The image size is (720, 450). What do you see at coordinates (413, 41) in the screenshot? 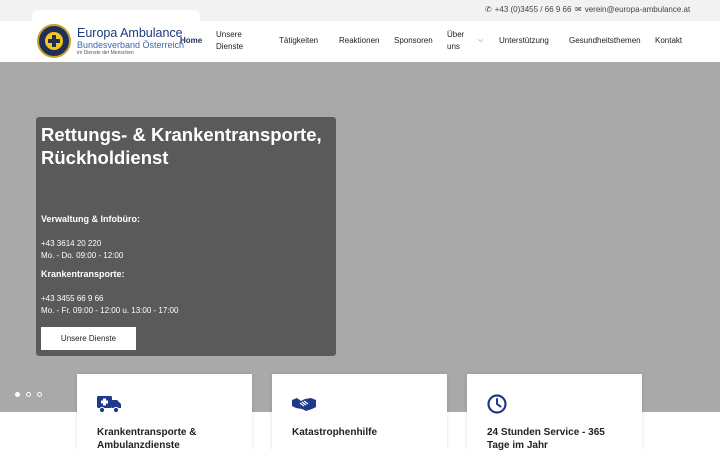
I see `nav-sponsoren: Sponsoren` at bounding box center [413, 41].